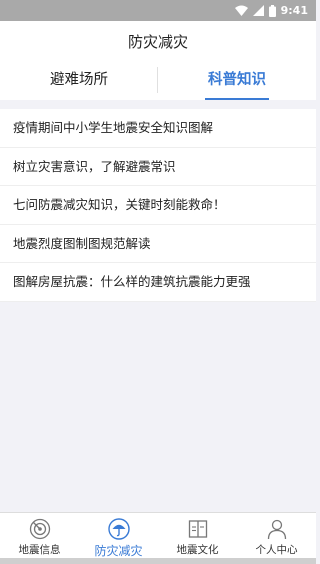 The width and height of the screenshot is (320, 564). I want to click on book-icon, so click(197, 529).